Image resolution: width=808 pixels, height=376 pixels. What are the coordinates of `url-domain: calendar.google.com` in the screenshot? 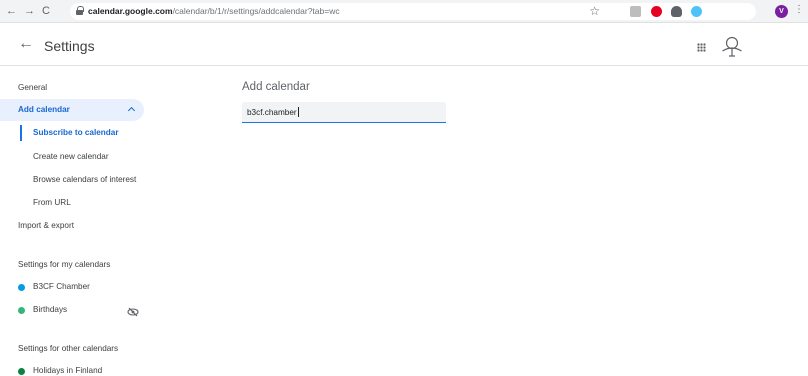 It's located at (130, 11).